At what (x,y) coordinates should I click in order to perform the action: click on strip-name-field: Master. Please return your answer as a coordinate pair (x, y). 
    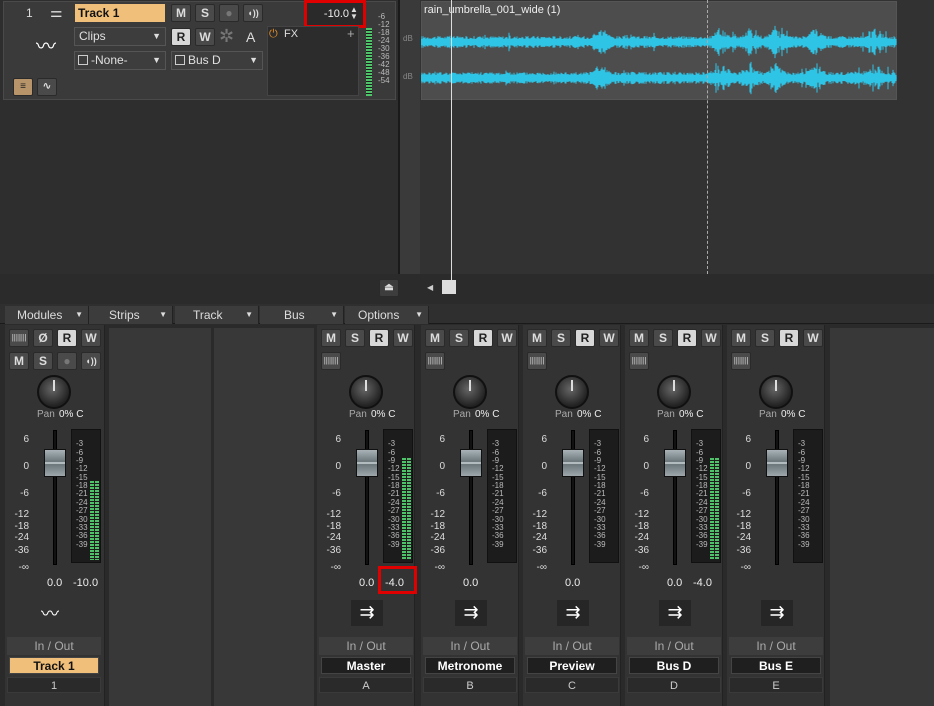
    Looking at the image, I should click on (366, 665).